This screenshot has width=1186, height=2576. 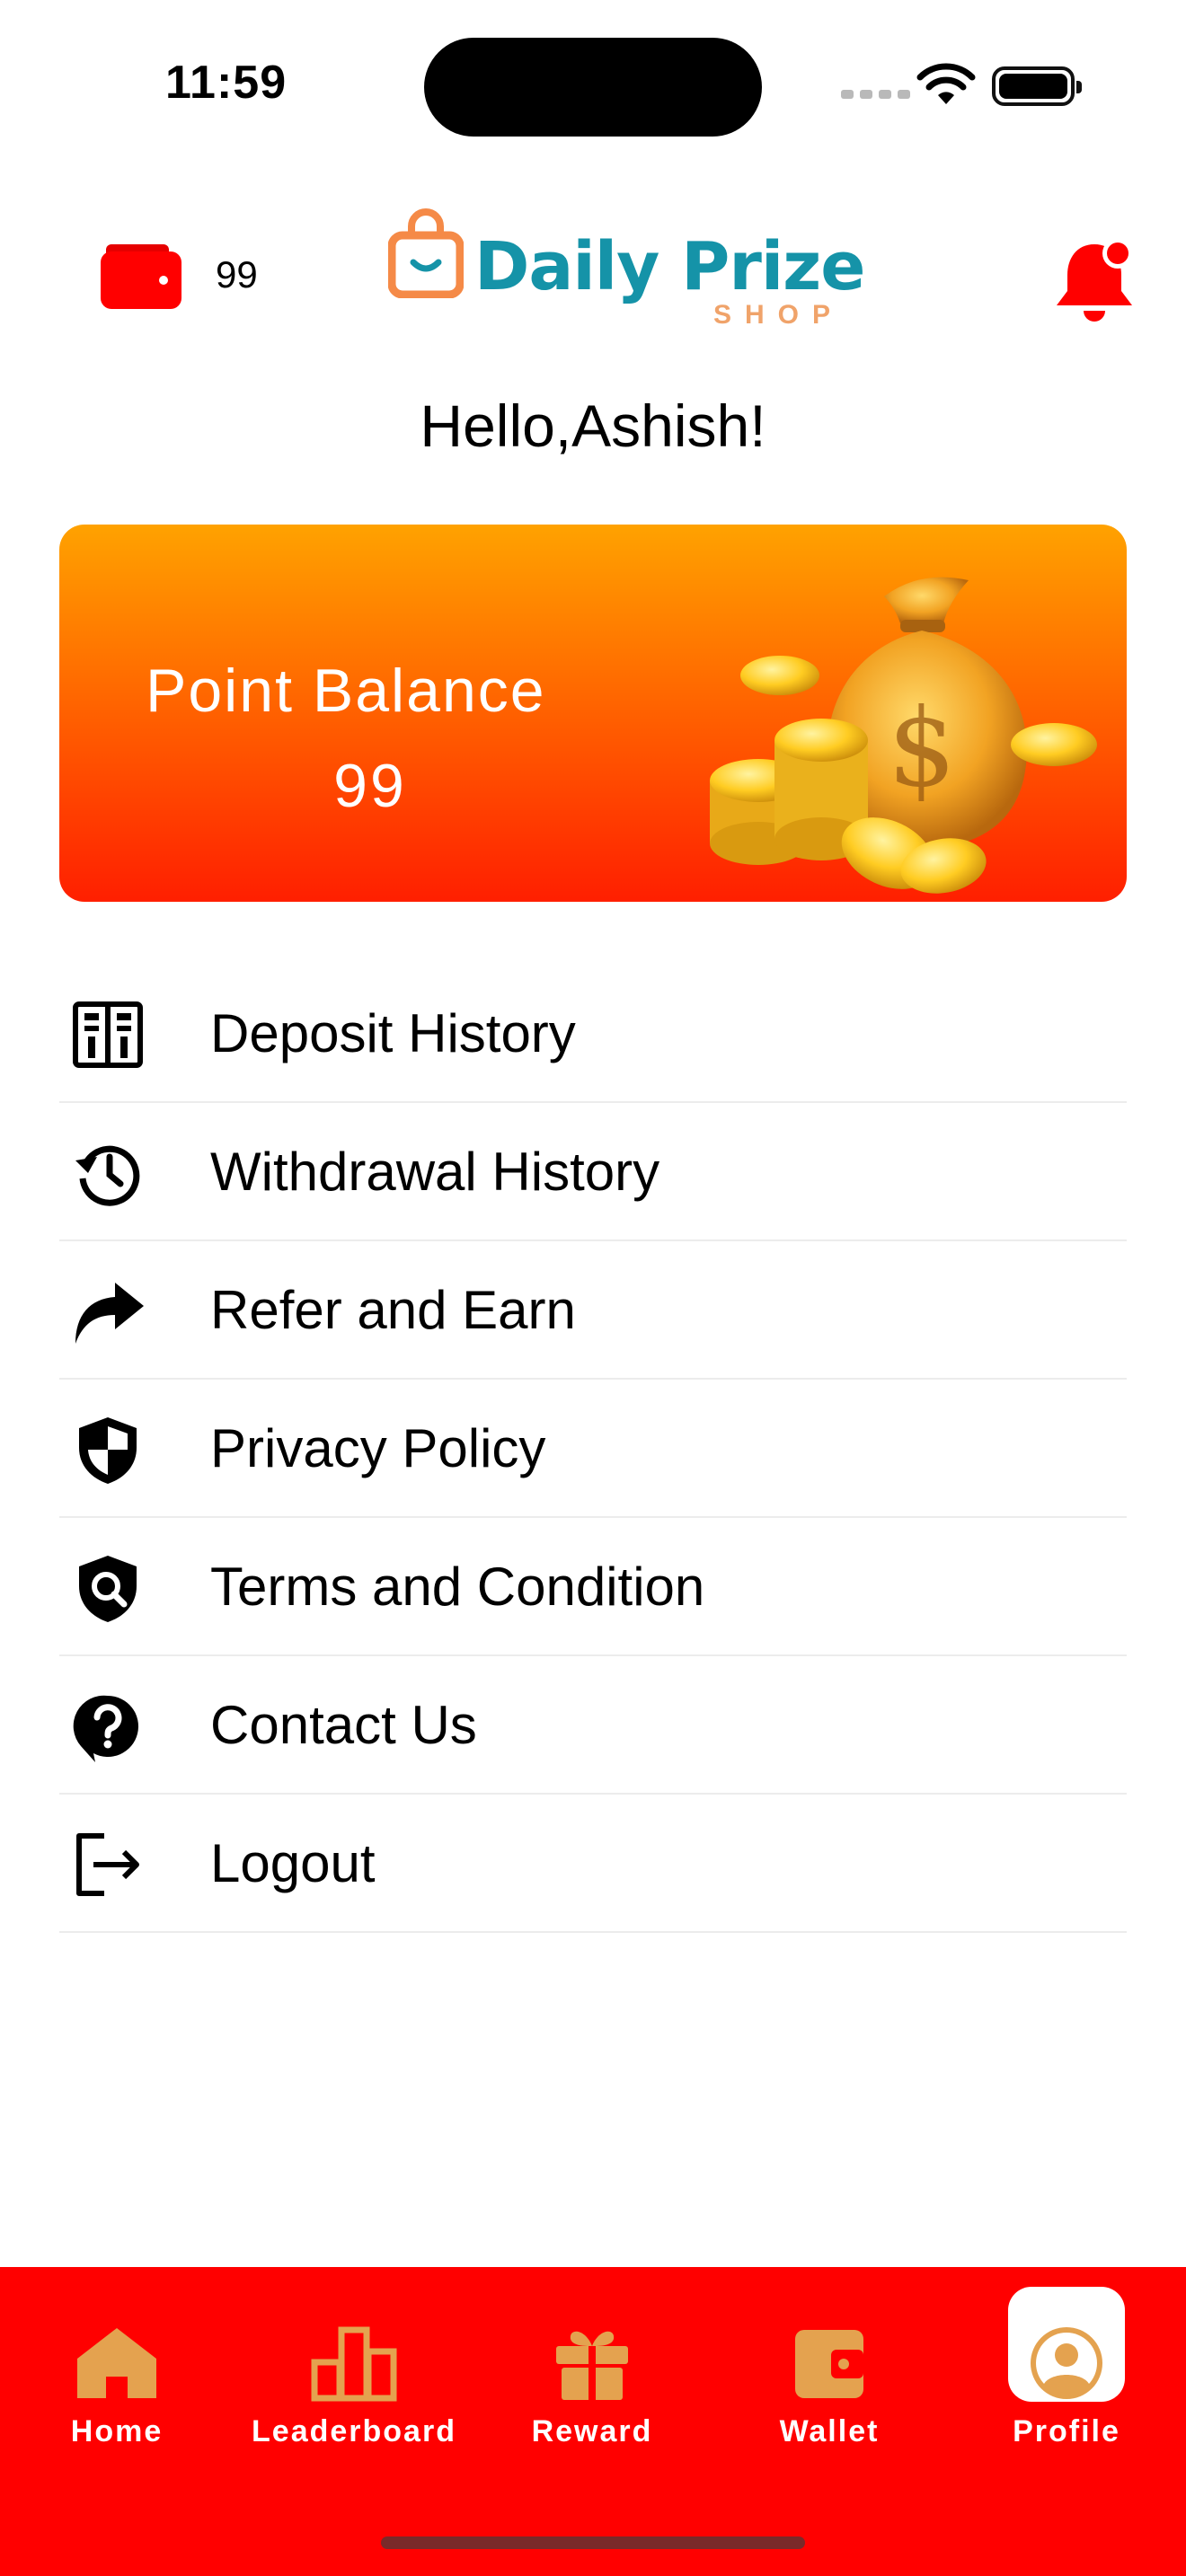 What do you see at coordinates (875, 94) in the screenshot?
I see `cellular-signal-icon` at bounding box center [875, 94].